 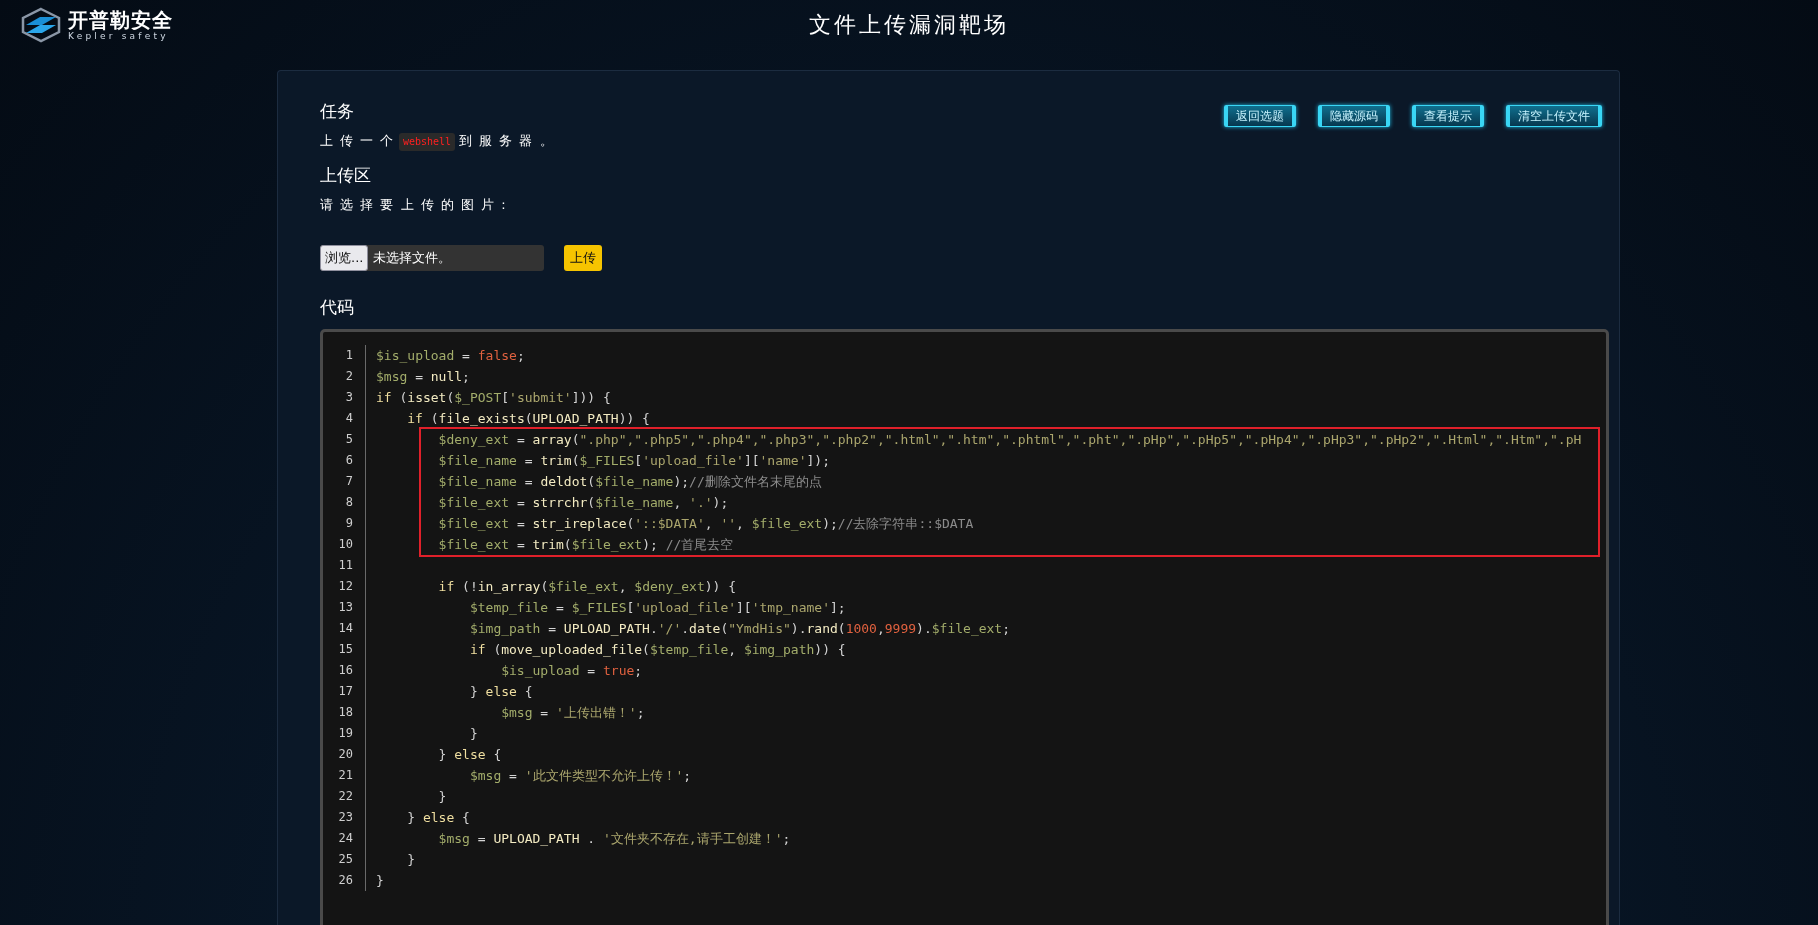 I want to click on line-number: 15, so click(x=344, y=649).